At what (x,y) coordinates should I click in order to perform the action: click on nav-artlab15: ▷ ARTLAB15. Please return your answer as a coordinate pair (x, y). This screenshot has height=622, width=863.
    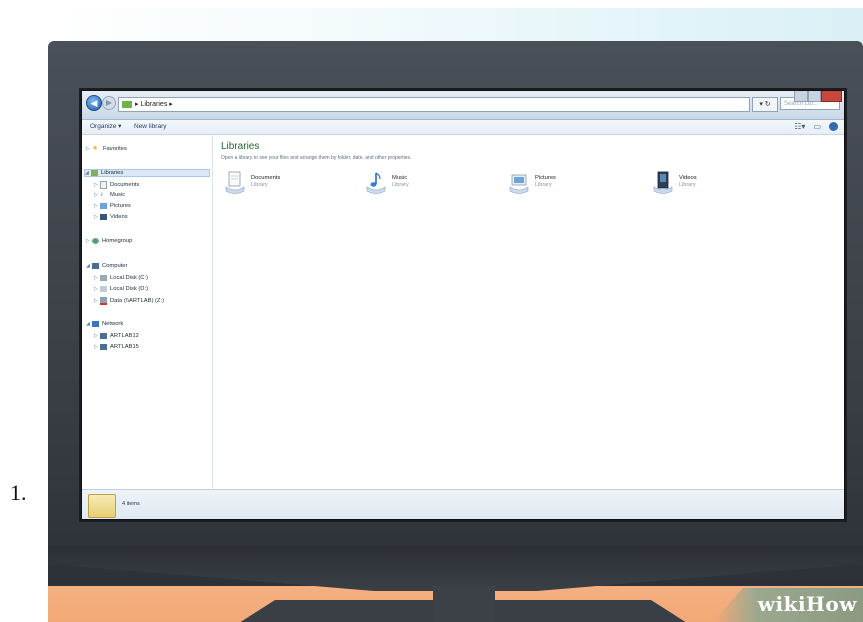
    Looking at the image, I should click on (116, 347).